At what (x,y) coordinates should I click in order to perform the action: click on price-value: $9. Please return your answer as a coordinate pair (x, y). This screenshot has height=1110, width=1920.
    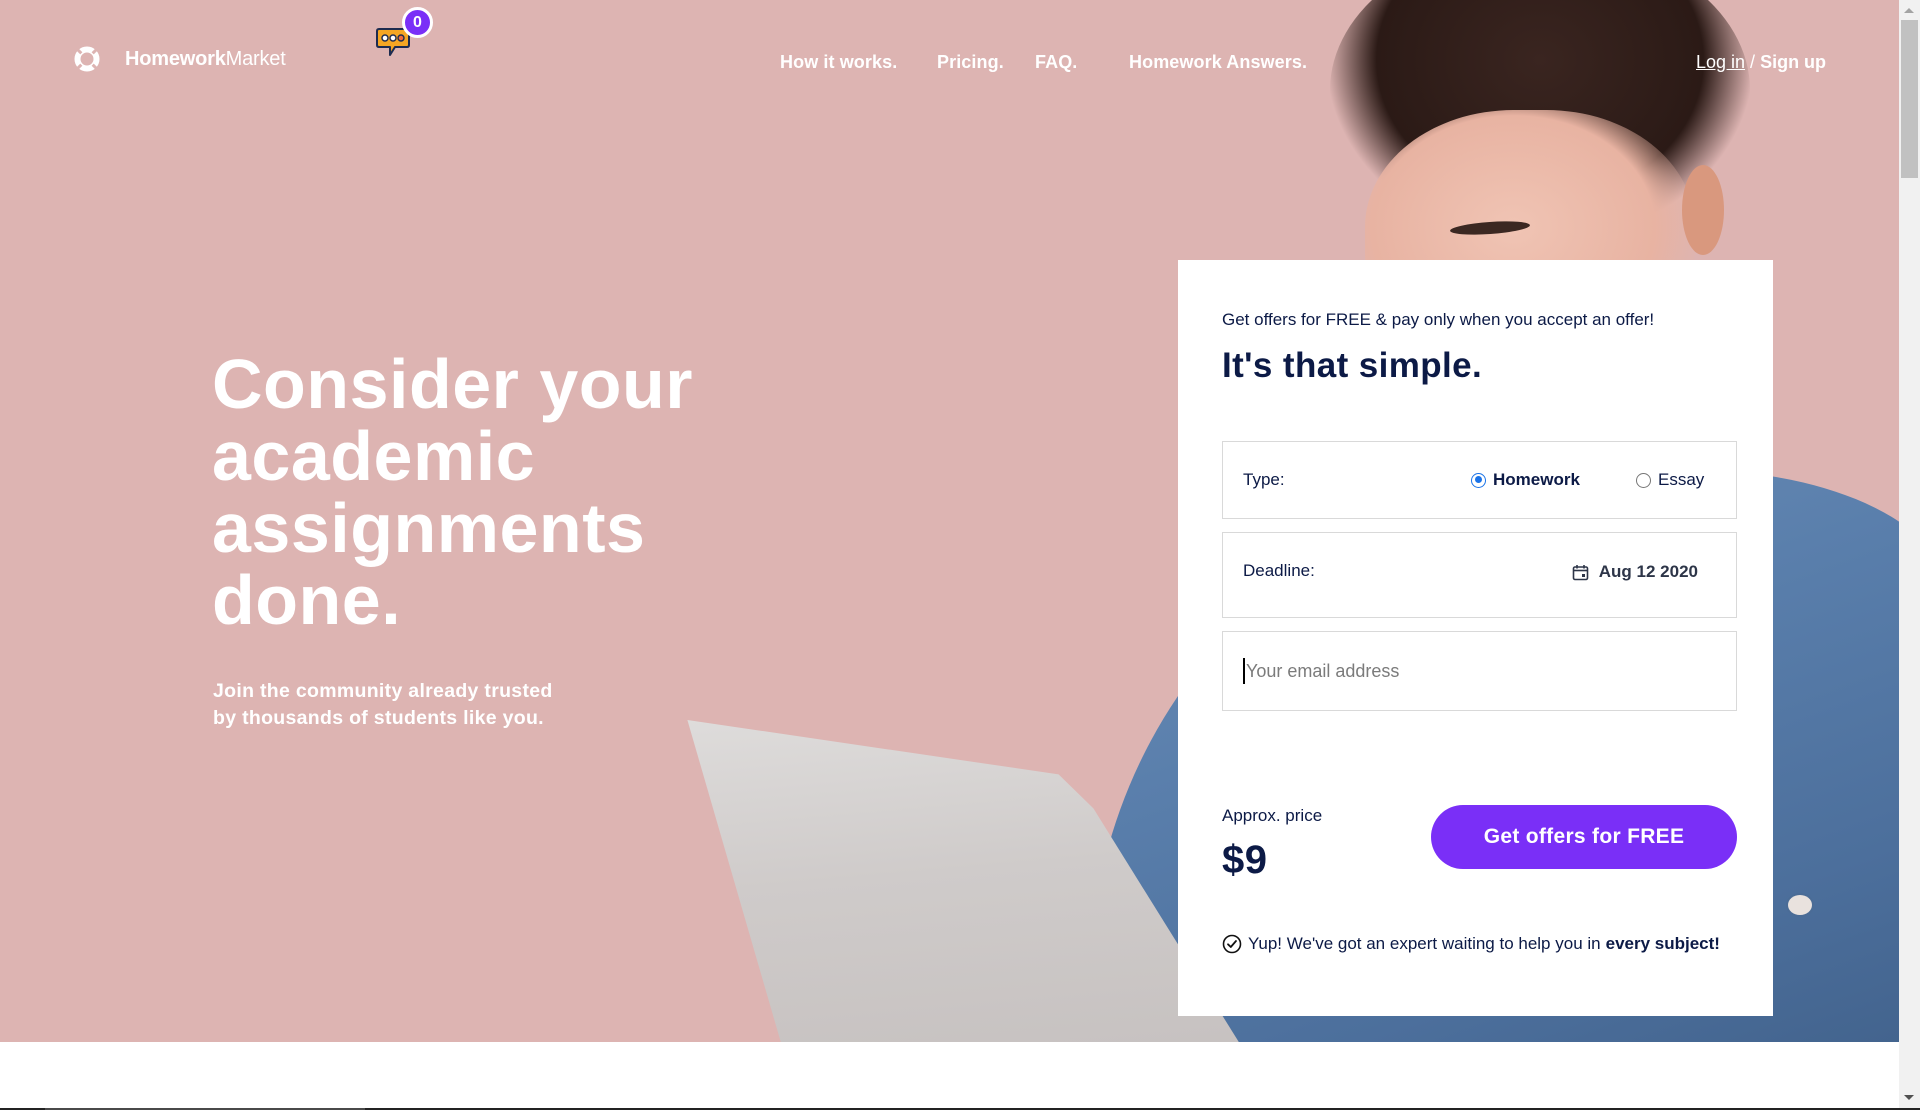
    Looking at the image, I should click on (1245, 860).